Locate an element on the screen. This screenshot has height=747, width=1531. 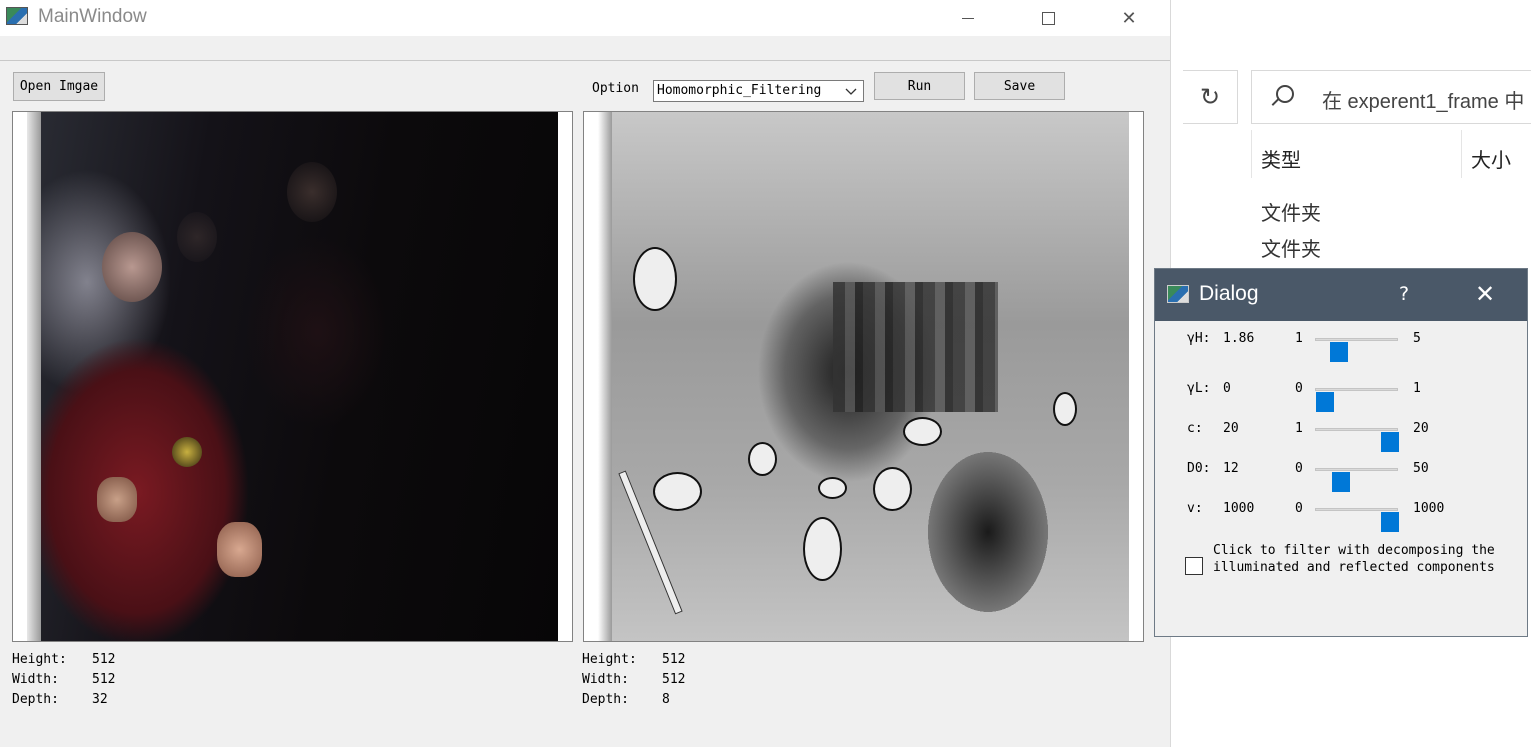
param-label: v: is located at coordinates (1195, 508).